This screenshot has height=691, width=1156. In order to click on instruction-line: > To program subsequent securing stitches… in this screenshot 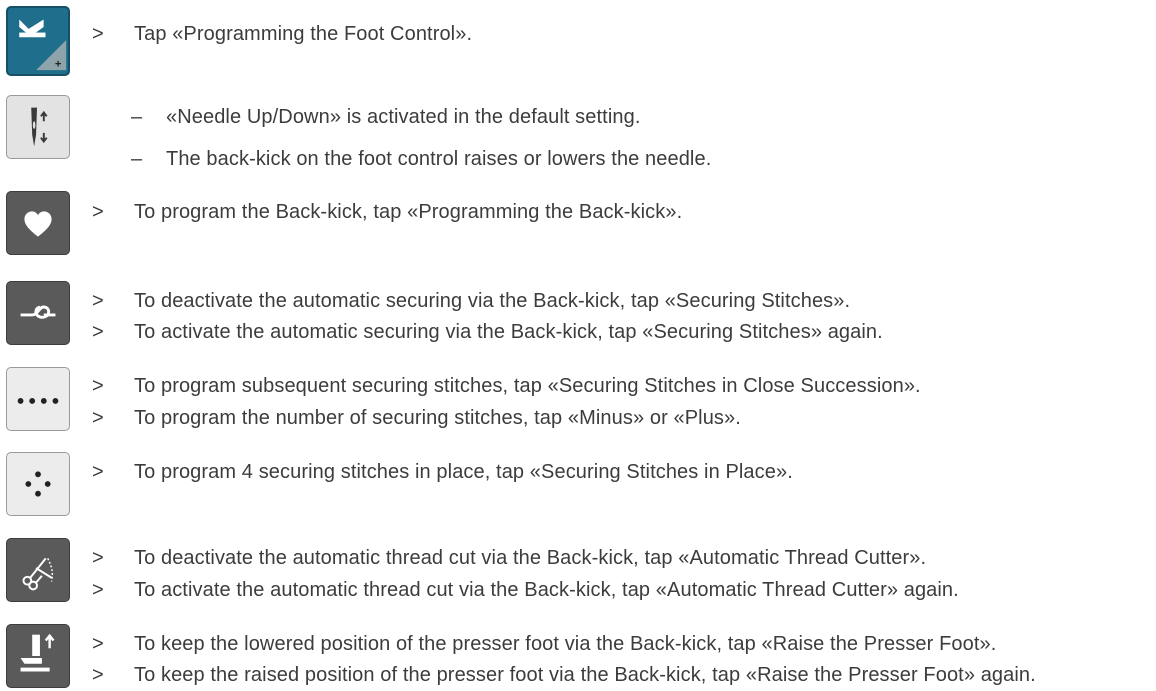, I will do `click(506, 386)`.